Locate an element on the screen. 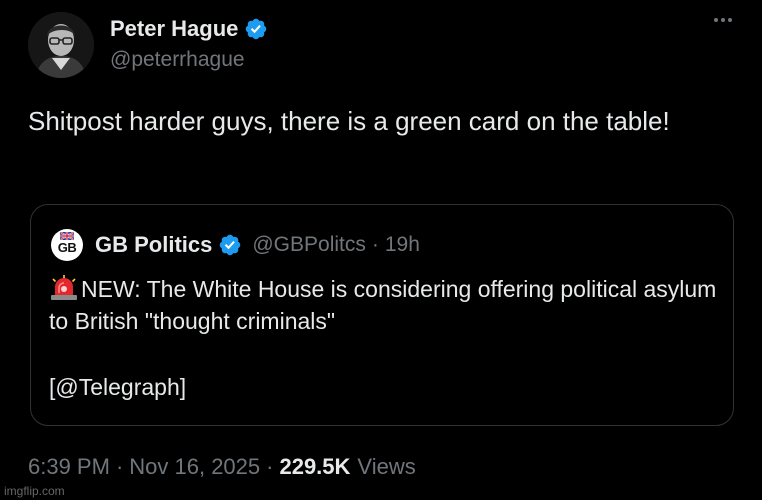 The height and width of the screenshot is (500, 762). quoted-timestamp: 19h is located at coordinates (402, 245).